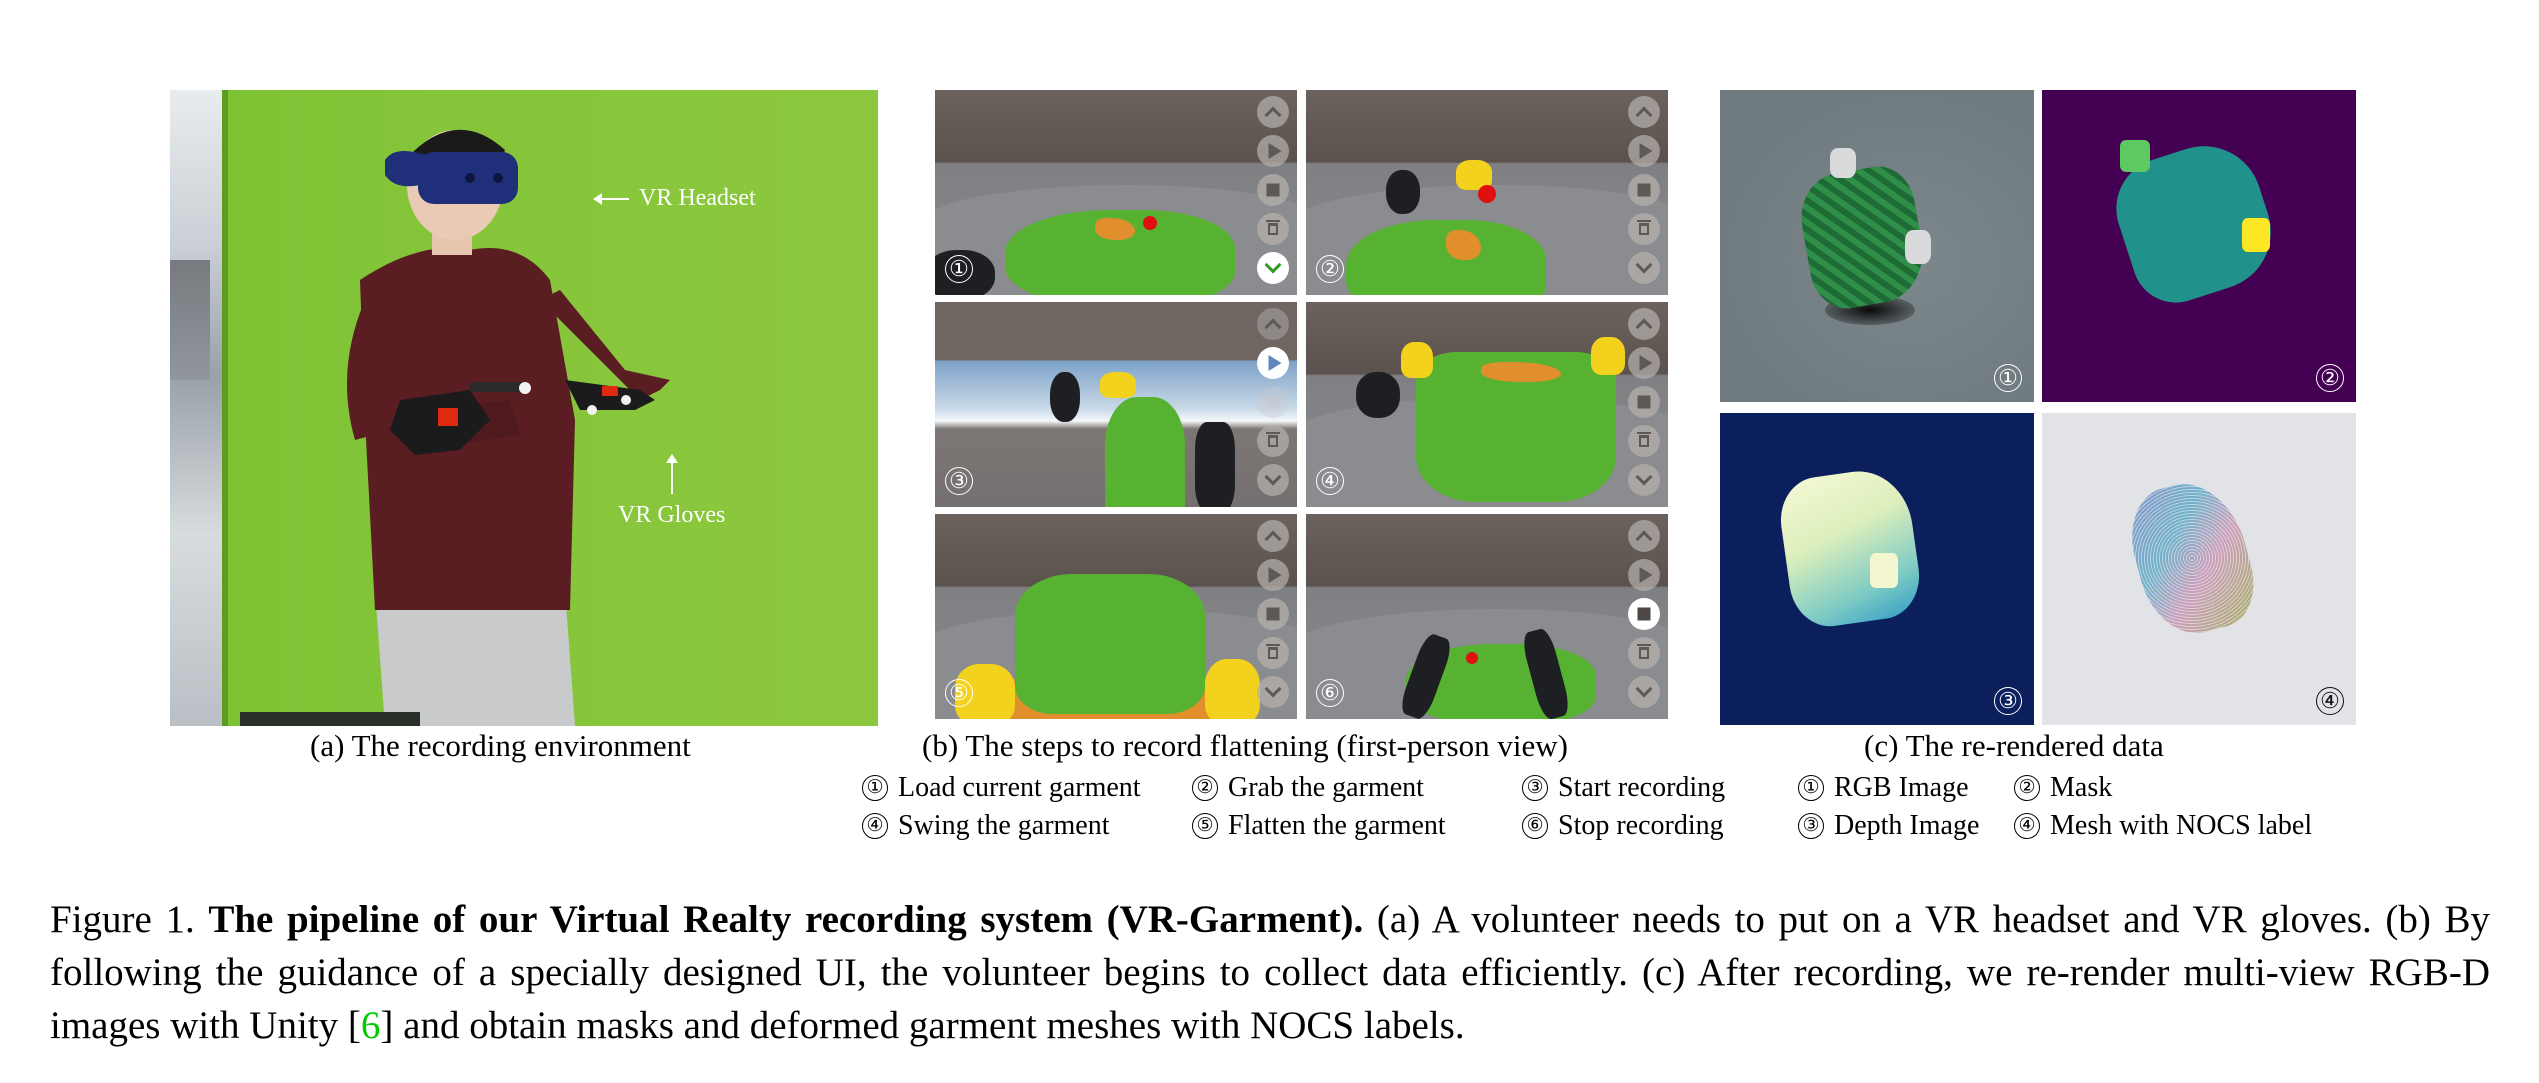 The image size is (2539, 1083). Describe the element at coordinates (1877, 246) in the screenshot. I see `rgb-image-tile: ①` at that location.